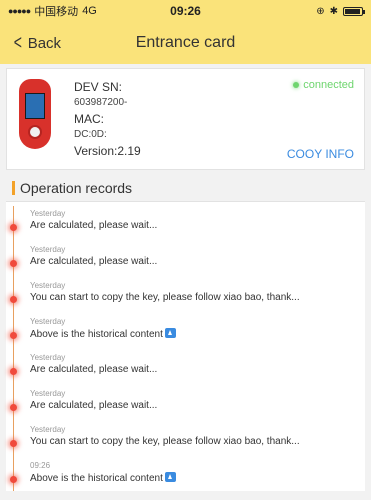 The height and width of the screenshot is (500, 371). What do you see at coordinates (340, 11) in the screenshot?
I see `status-right: ⊕ ✱` at bounding box center [340, 11].